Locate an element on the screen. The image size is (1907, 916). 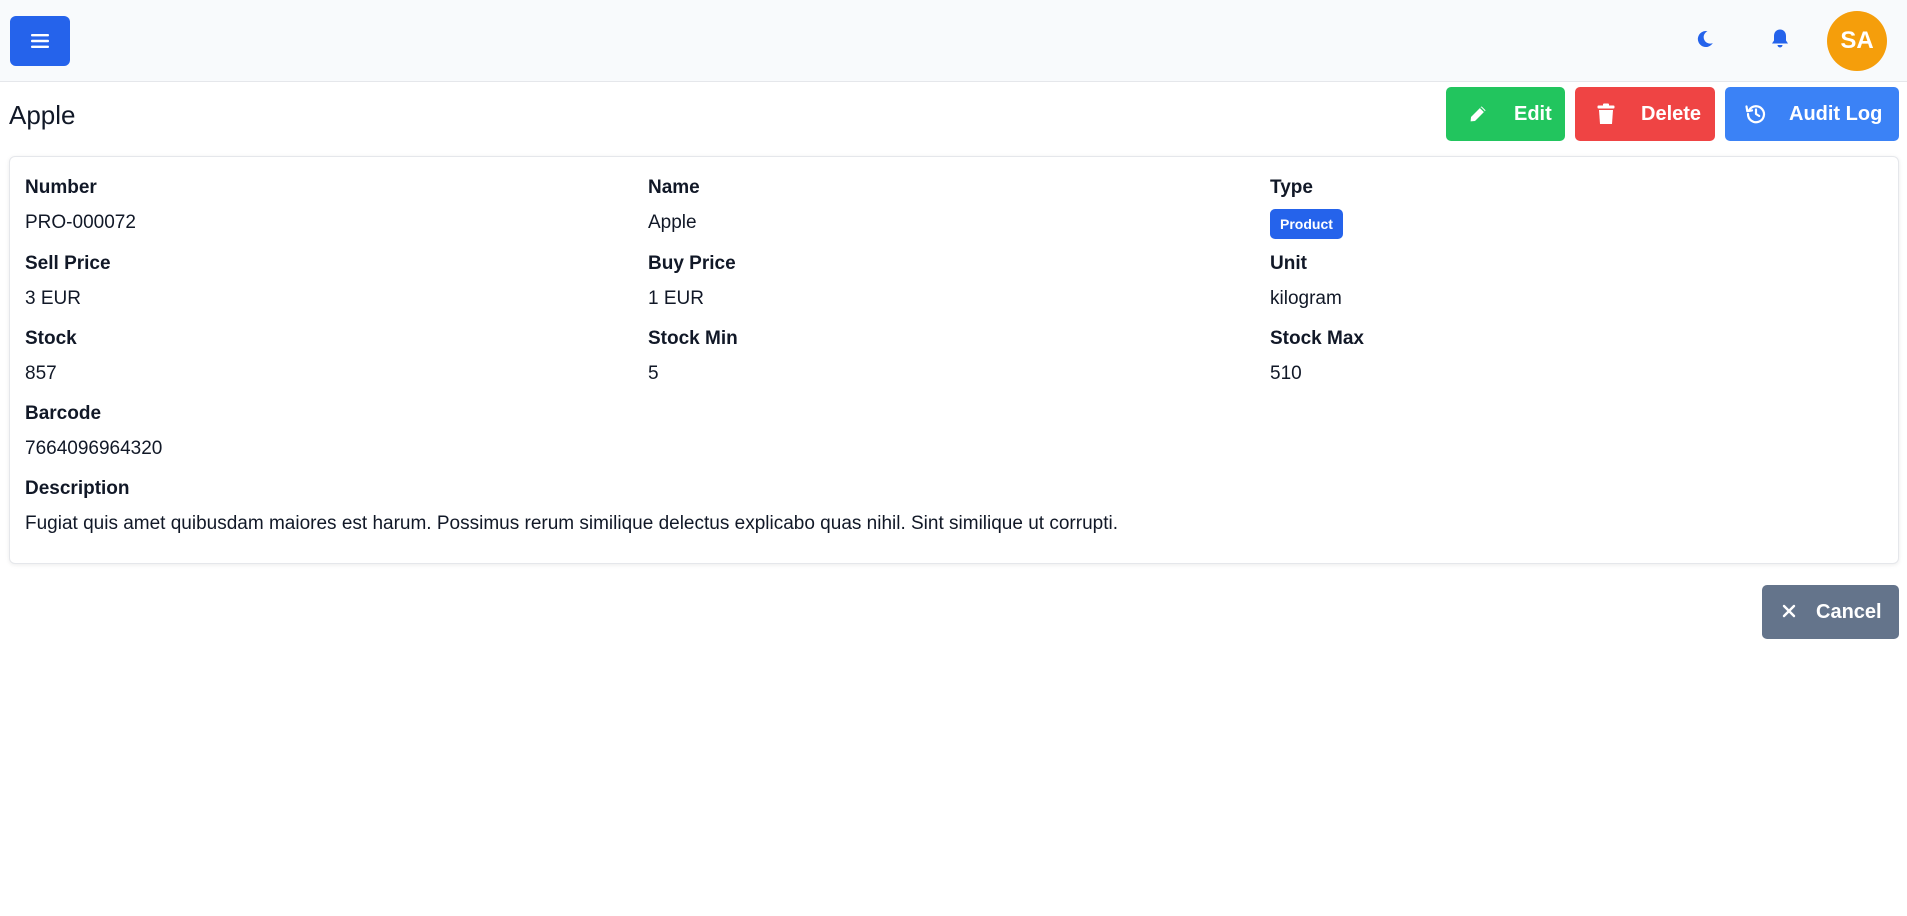
name-value: Apple is located at coordinates (672, 222).